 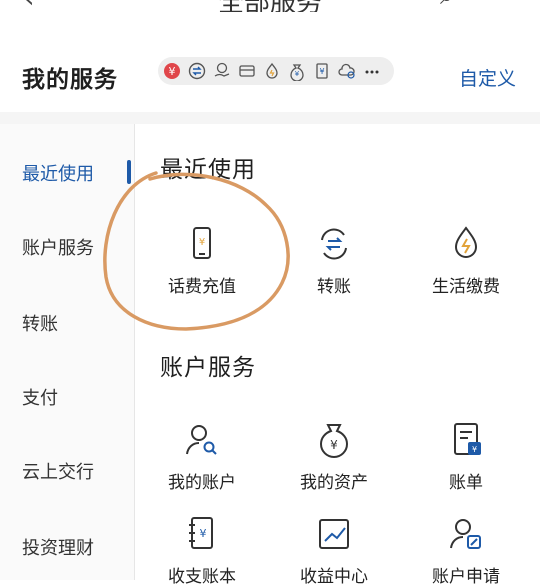 What do you see at coordinates (58, 173) in the screenshot?
I see `sidebar-item-recent: 最近使用` at bounding box center [58, 173].